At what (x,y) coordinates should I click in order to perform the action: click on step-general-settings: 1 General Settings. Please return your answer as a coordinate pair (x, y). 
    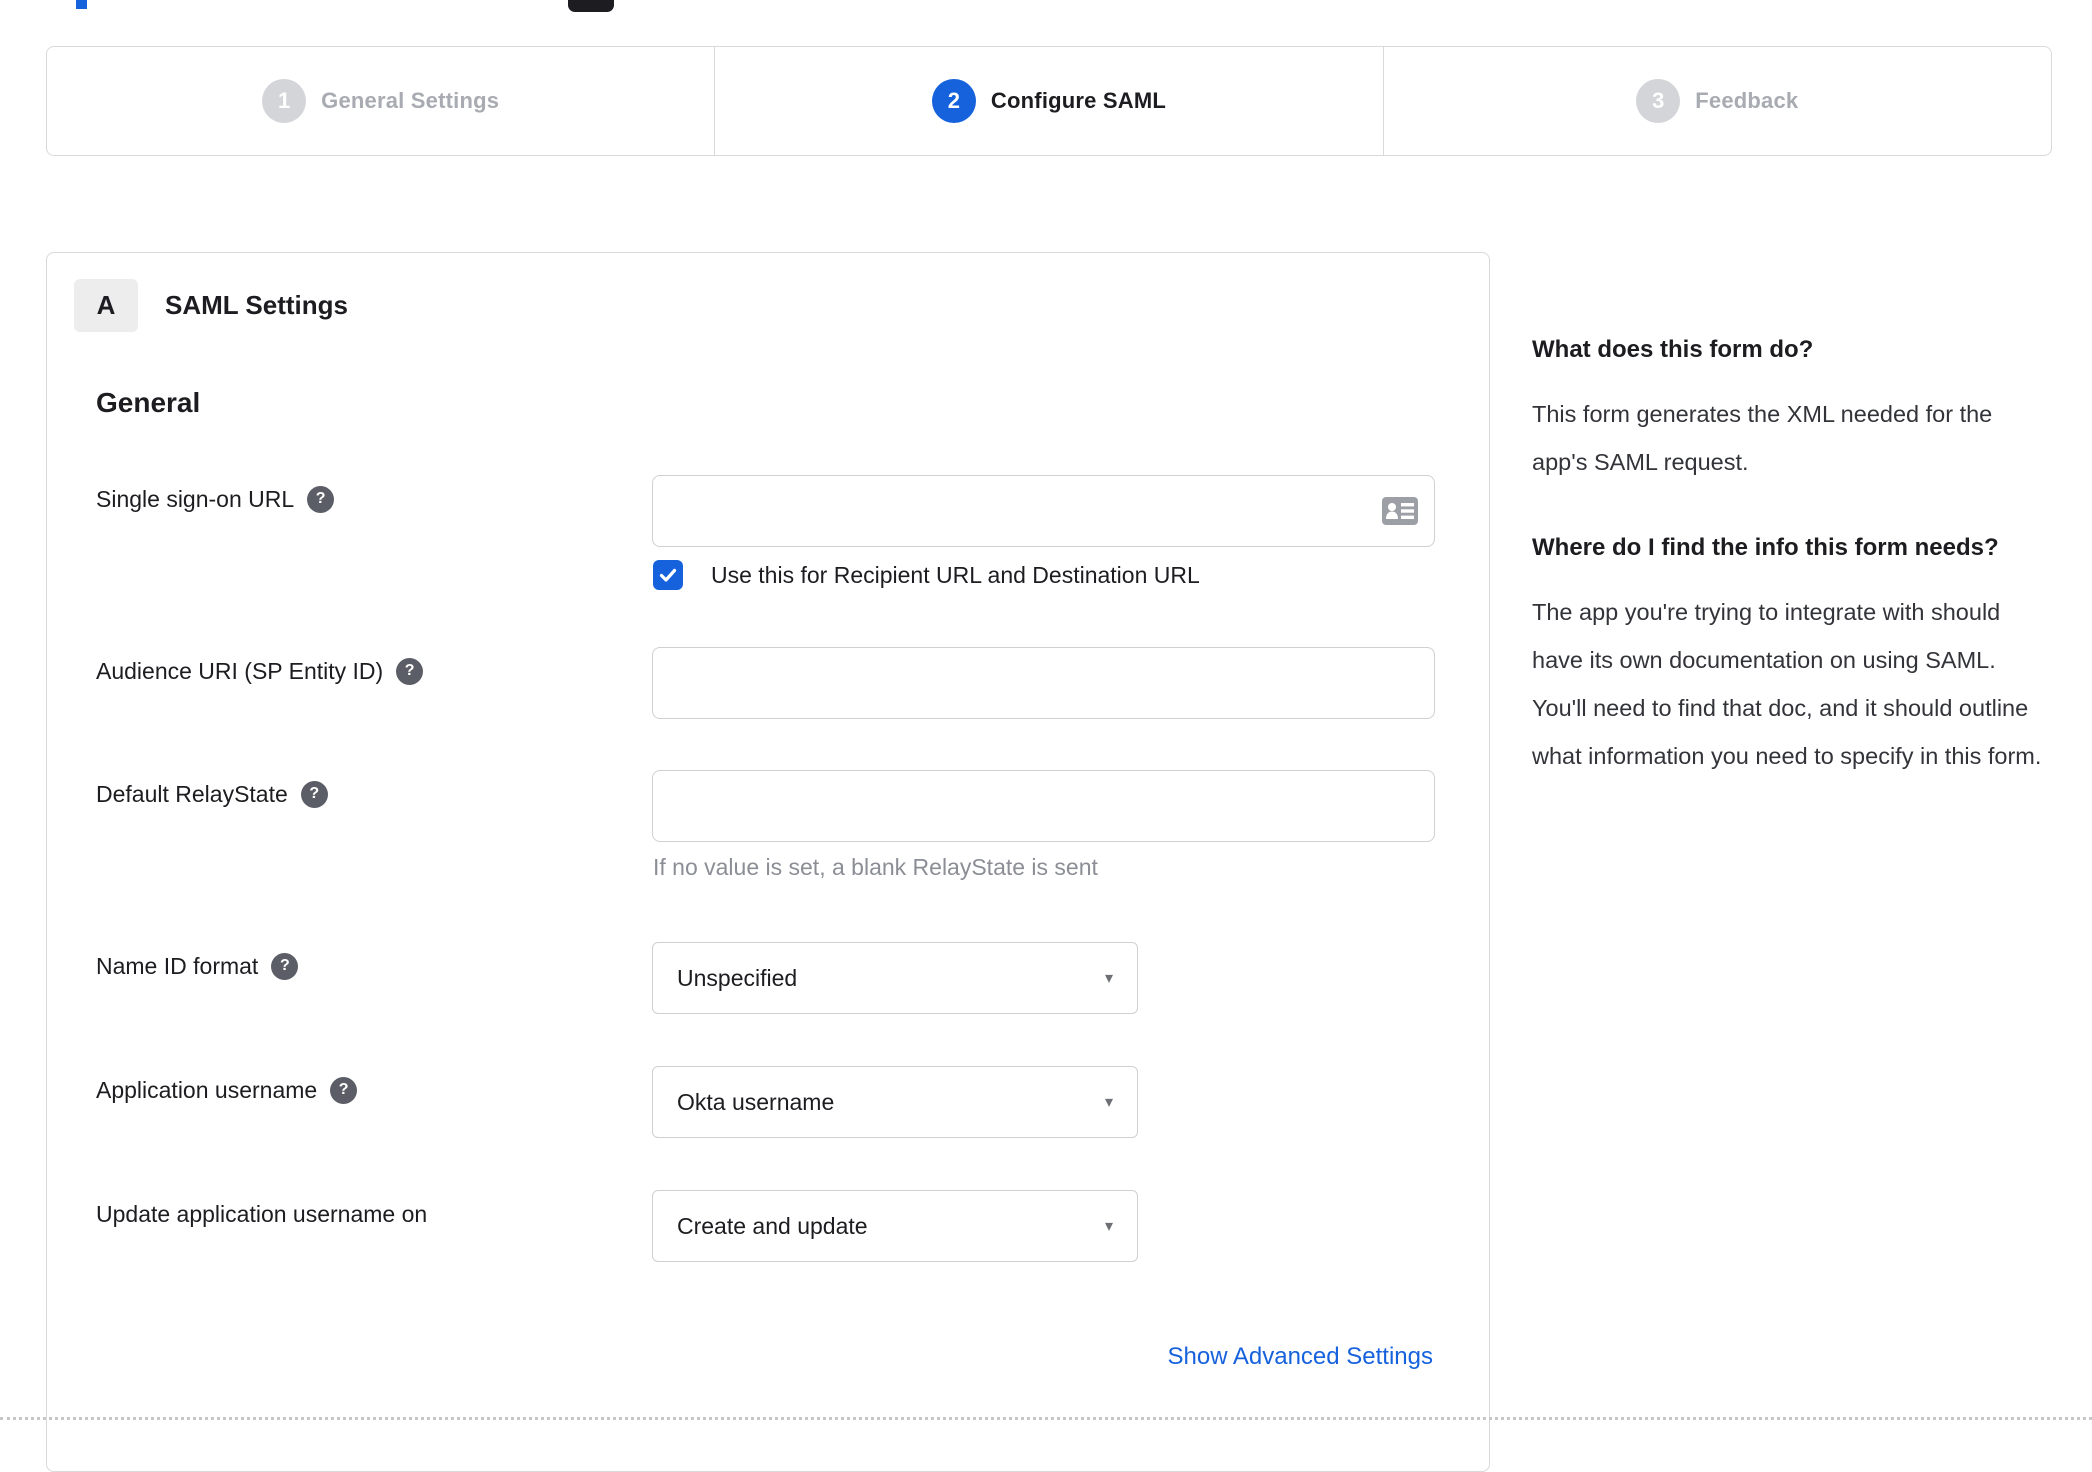
    Looking at the image, I should click on (380, 101).